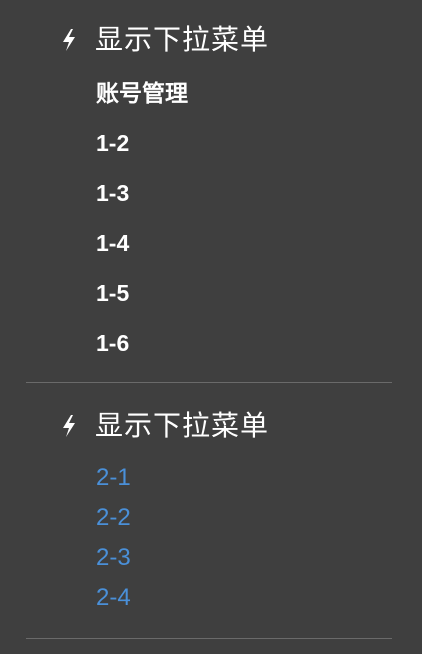  I want to click on menu-item-2-4: 2-4, so click(113, 598).